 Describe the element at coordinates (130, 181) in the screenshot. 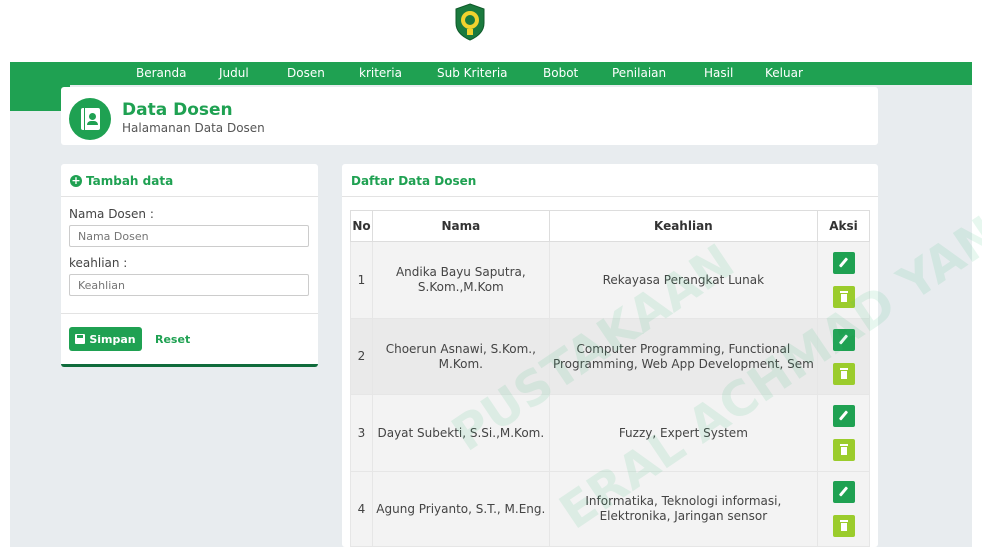

I see `form-title: Tambah data` at that location.